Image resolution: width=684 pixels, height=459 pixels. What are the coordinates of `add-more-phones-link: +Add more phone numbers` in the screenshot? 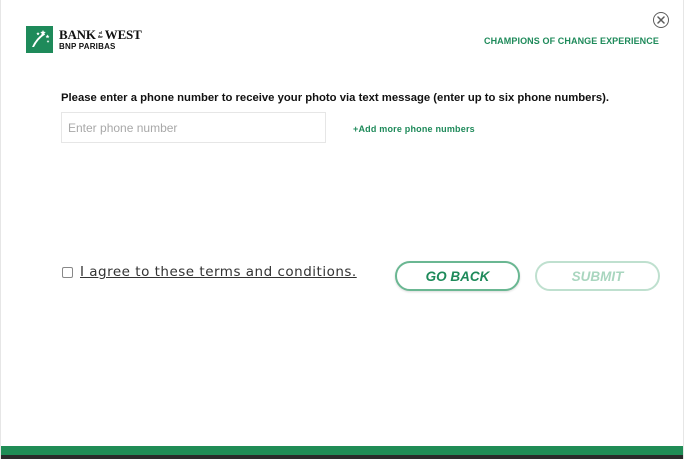 It's located at (414, 129).